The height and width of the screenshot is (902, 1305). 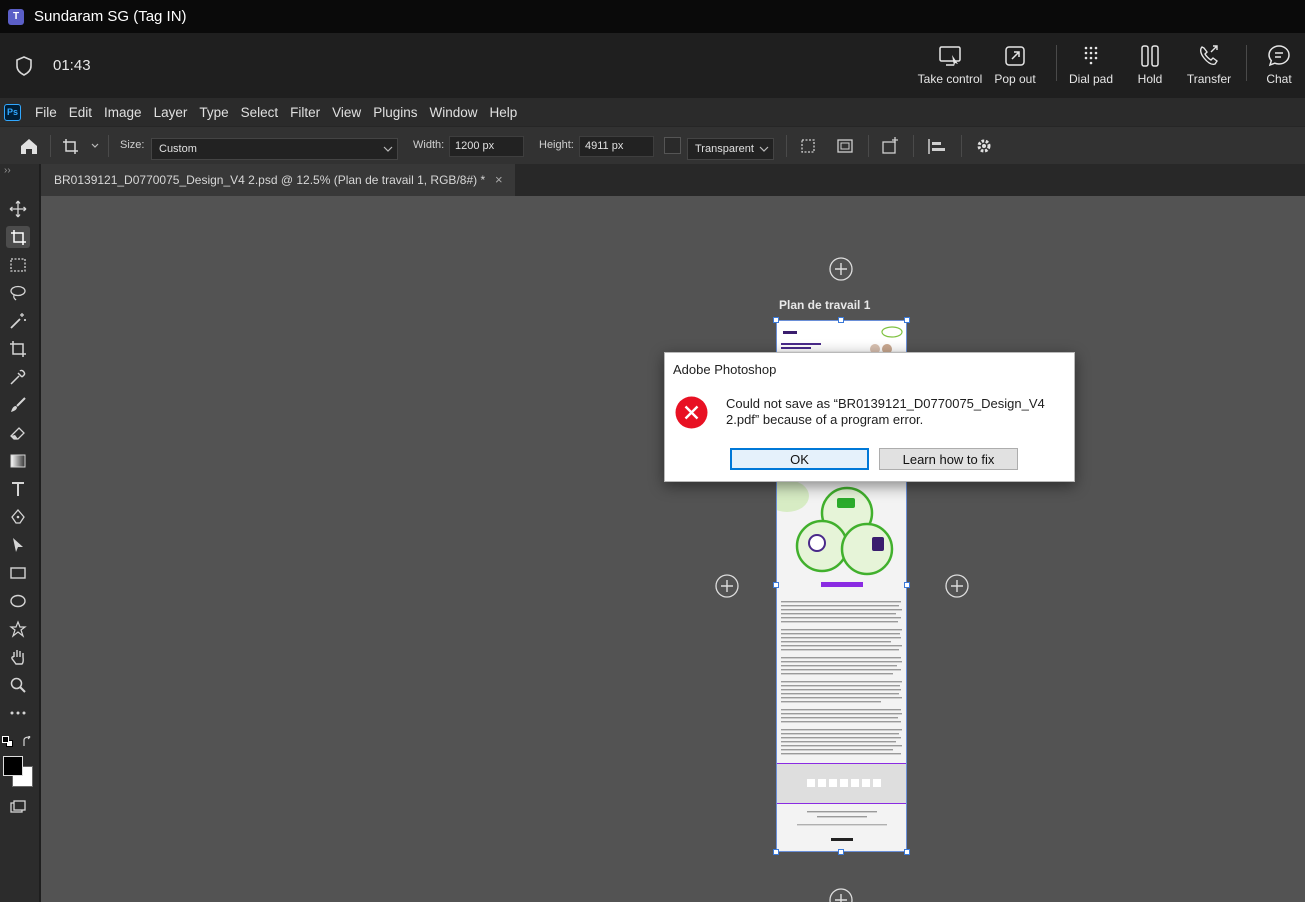 I want to click on custom-shape-tool-icon, so click(x=18, y=629).